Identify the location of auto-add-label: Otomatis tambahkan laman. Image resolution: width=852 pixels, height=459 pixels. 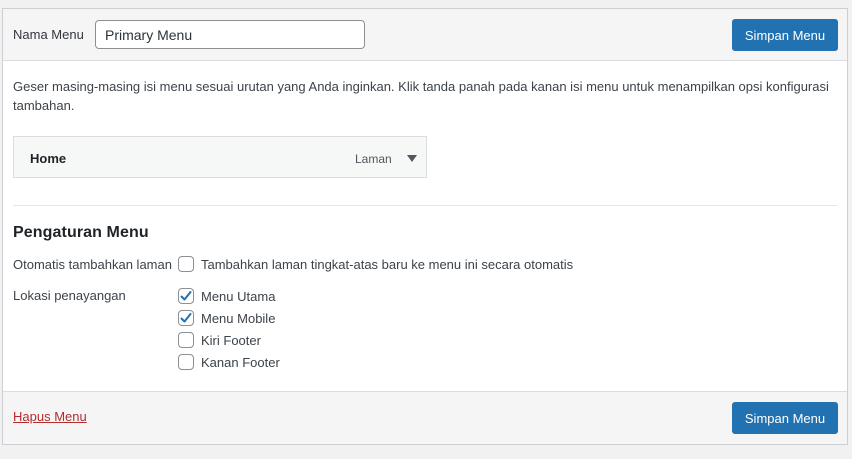
(92, 264).